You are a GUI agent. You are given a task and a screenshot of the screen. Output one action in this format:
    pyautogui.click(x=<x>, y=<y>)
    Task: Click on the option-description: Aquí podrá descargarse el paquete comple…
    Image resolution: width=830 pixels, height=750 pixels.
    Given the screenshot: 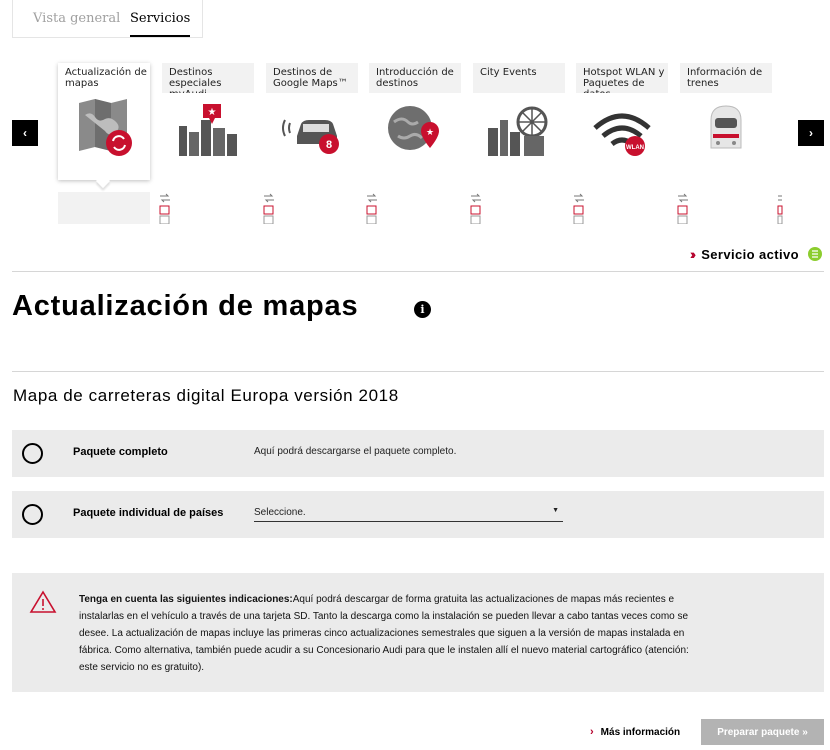 What is the action you would take?
    pyautogui.click(x=355, y=451)
    